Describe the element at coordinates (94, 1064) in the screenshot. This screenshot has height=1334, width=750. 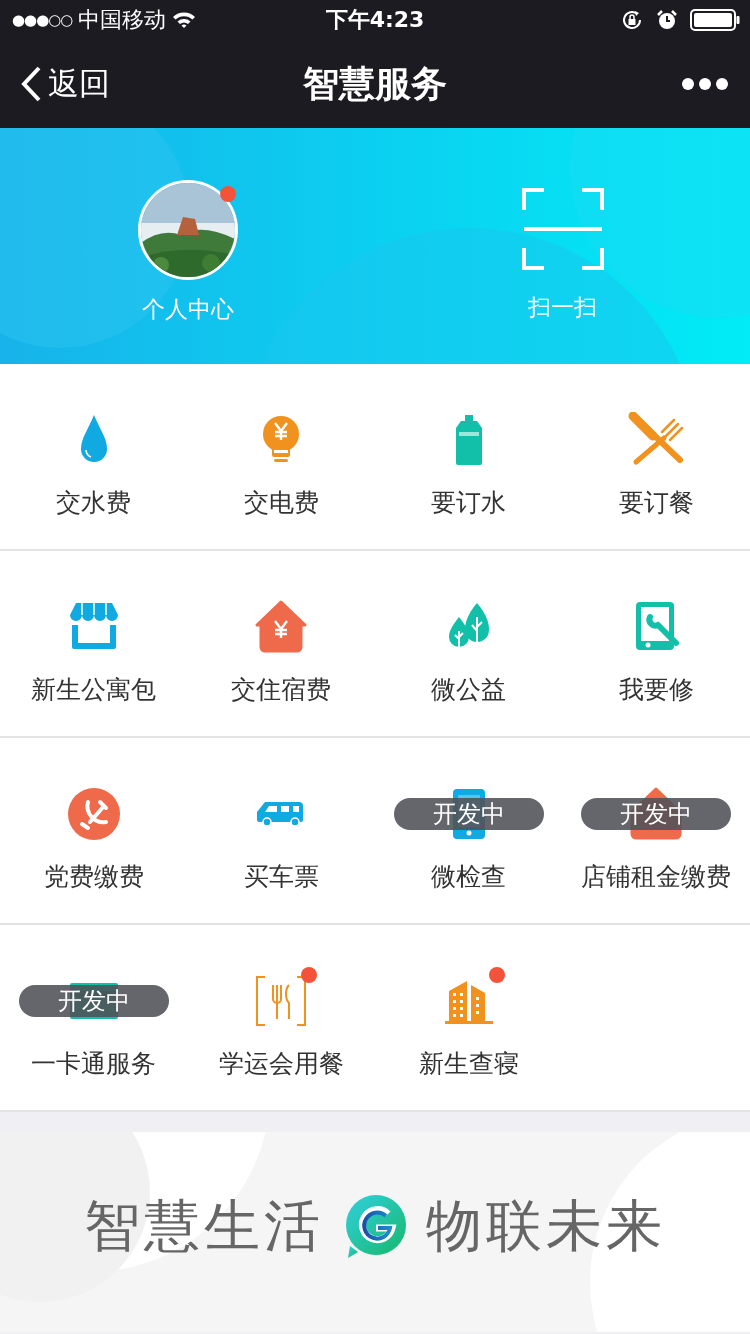
I see `service-label: 一卡通服务` at that location.